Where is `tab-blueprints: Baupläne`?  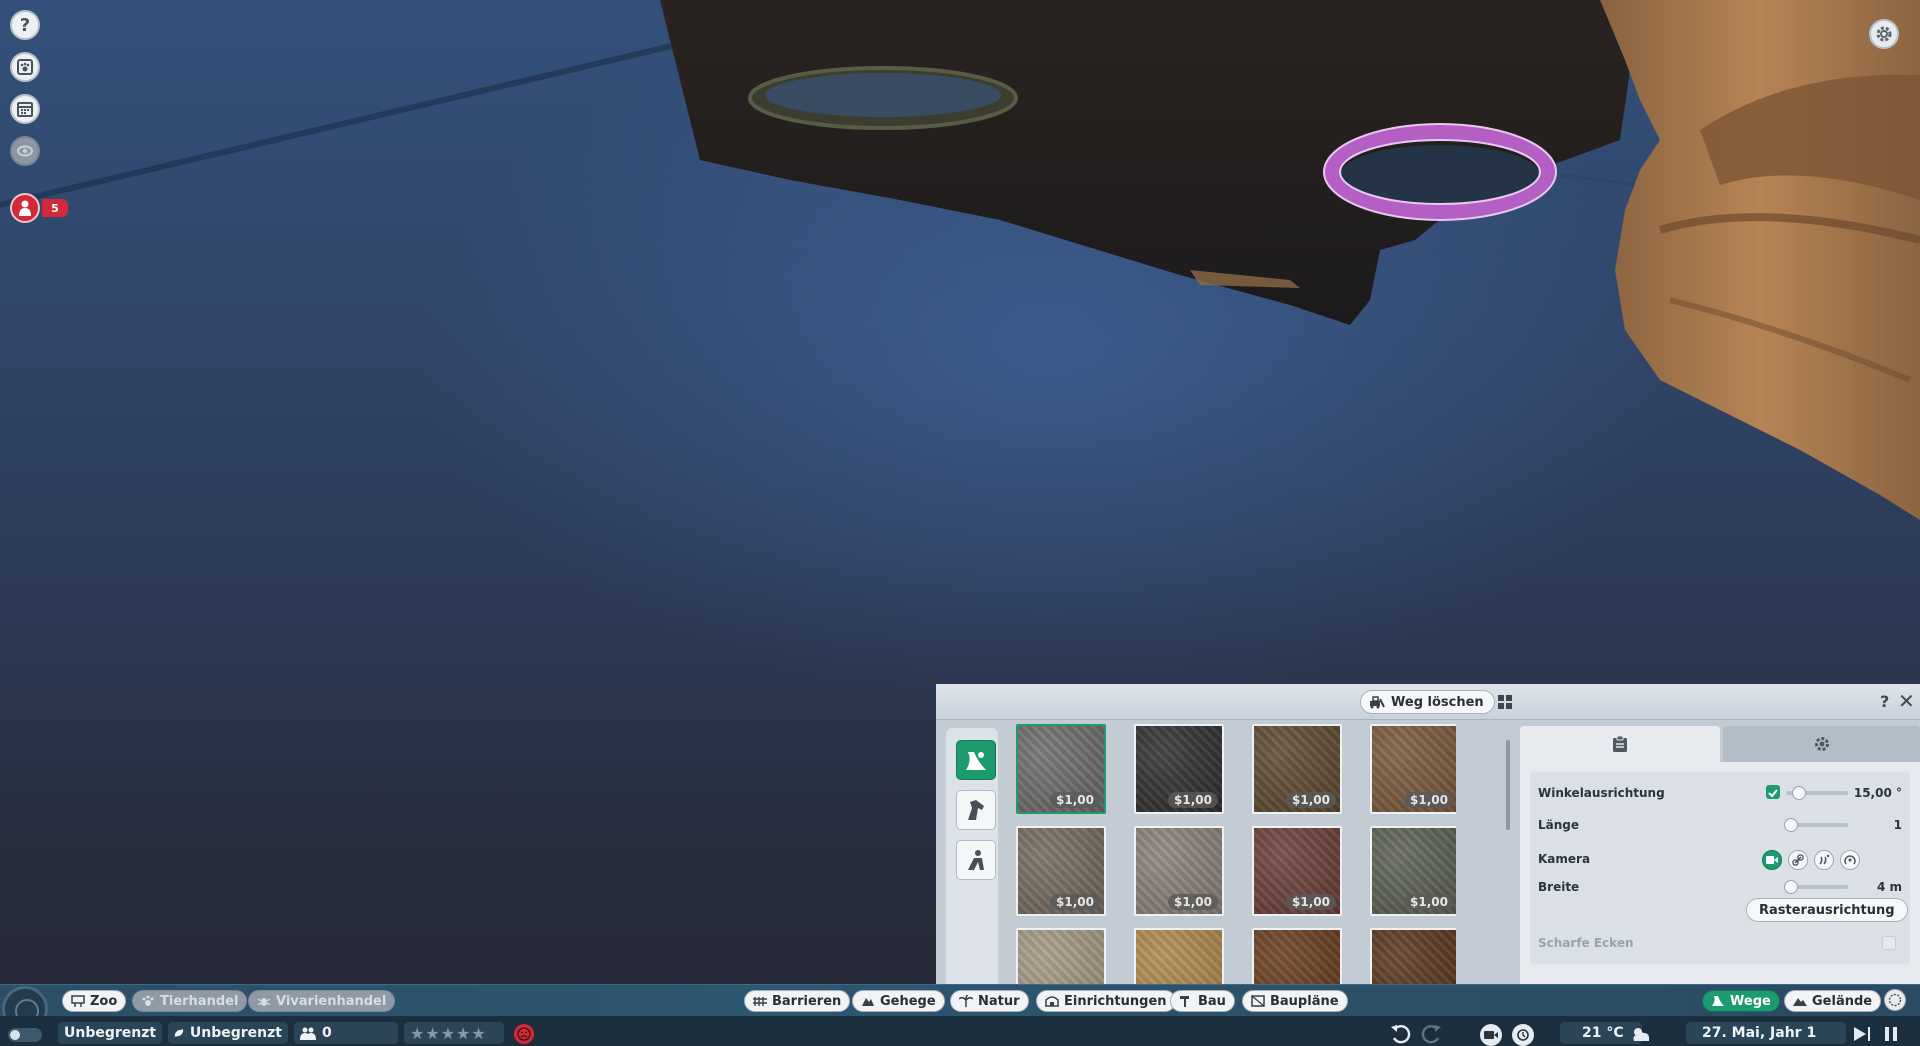
tab-blueprints: Baupläne is located at coordinates (1295, 1001).